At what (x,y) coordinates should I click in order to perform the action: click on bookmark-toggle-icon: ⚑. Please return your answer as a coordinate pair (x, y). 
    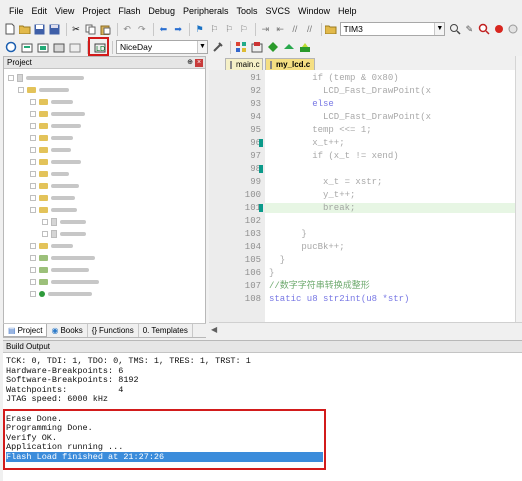
    Looking at the image, I should click on (199, 29).